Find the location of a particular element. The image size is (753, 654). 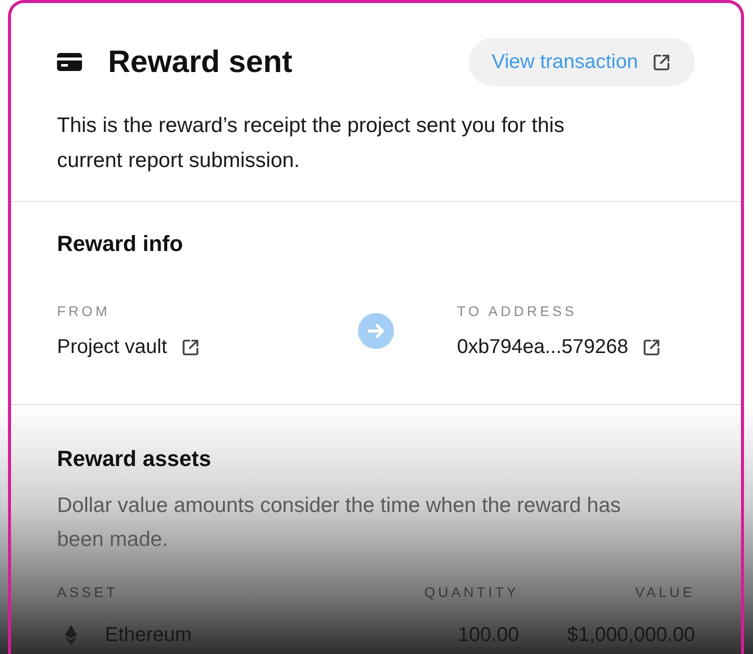

column-header: ASSET is located at coordinates (87, 592).